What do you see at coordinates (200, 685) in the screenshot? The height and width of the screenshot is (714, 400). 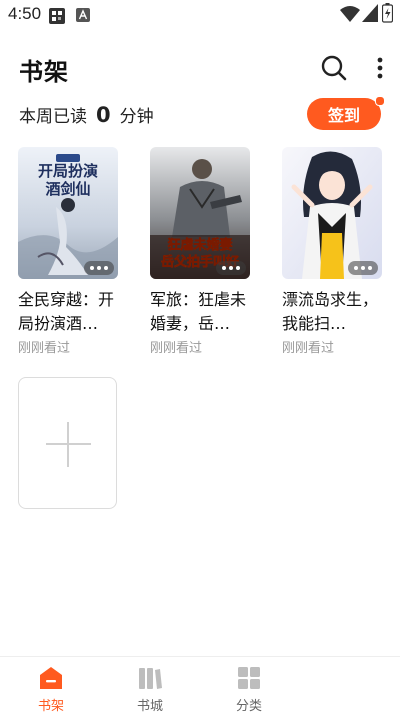 I see `bottom-nav: 书架 书城 分类` at bounding box center [200, 685].